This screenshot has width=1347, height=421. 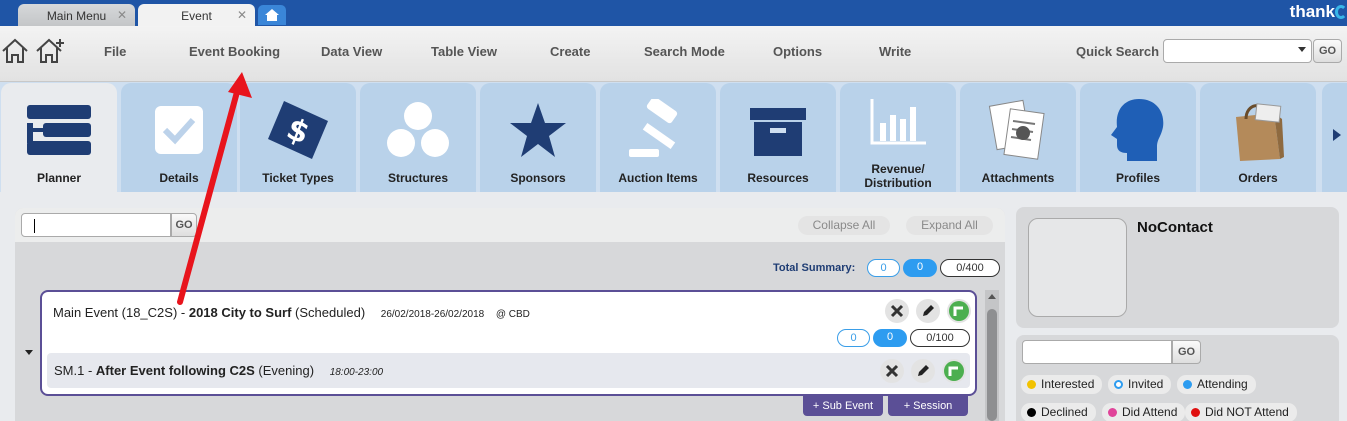 What do you see at coordinates (179, 137) in the screenshot?
I see `ribbon-details: Details` at bounding box center [179, 137].